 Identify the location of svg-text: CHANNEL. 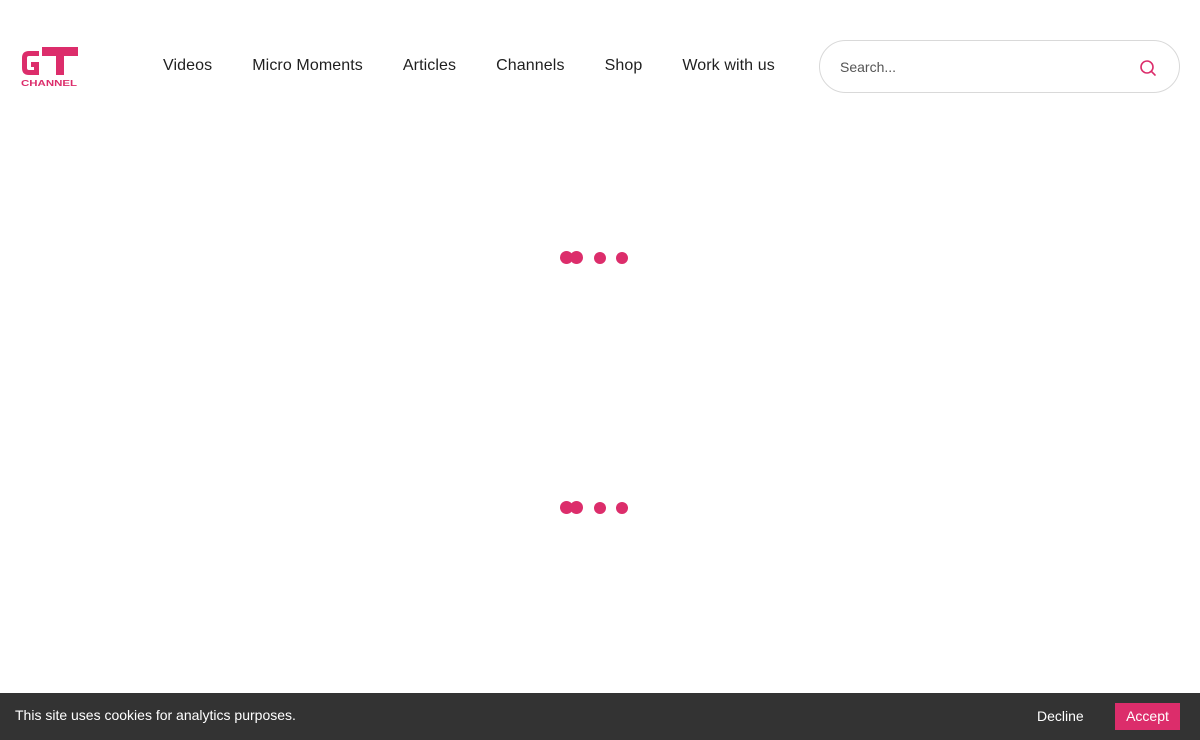
(49, 83).